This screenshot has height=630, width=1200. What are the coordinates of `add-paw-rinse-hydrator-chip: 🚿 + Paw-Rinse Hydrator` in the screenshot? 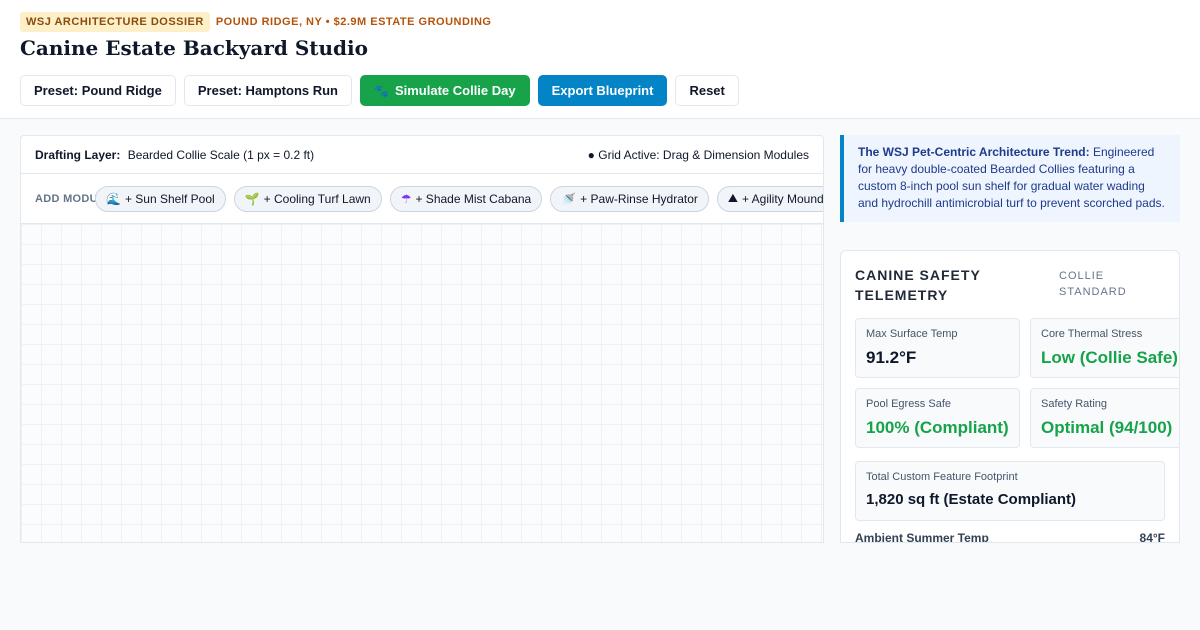 It's located at (629, 198).